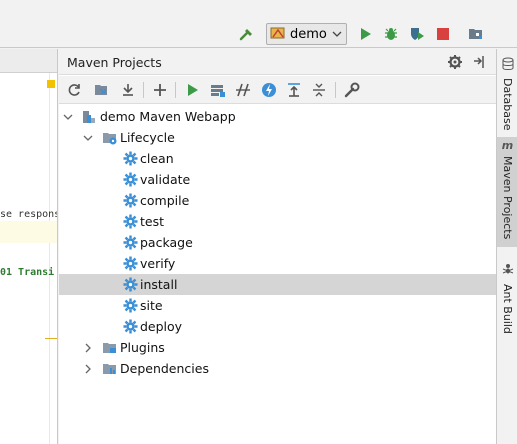 The image size is (517, 444). What do you see at coordinates (277, 305) in the screenshot?
I see `tree-node-goal-site: site` at bounding box center [277, 305].